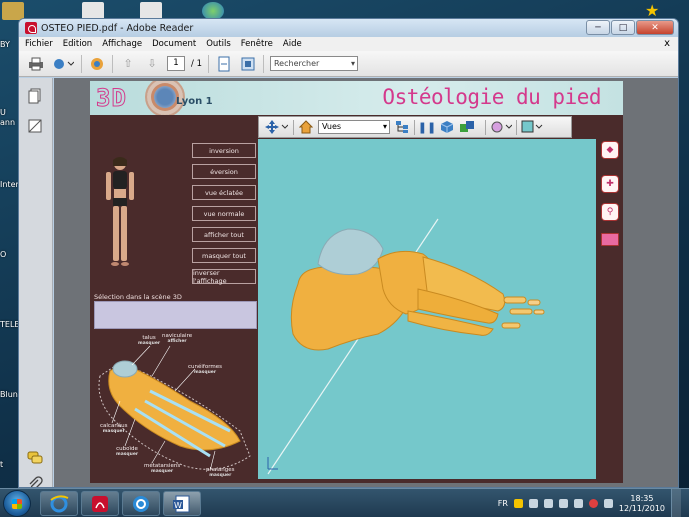 This screenshot has height=517, width=689. I want to click on bone-label-naviculaire: naviculaire afficher, so click(177, 339).